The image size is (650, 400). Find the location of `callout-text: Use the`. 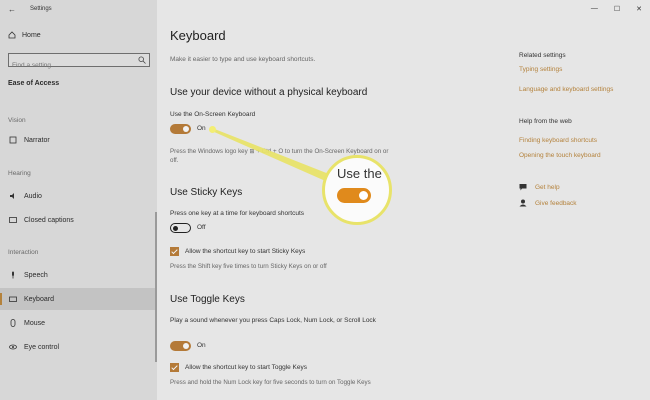

callout-text: Use the is located at coordinates (359, 173).